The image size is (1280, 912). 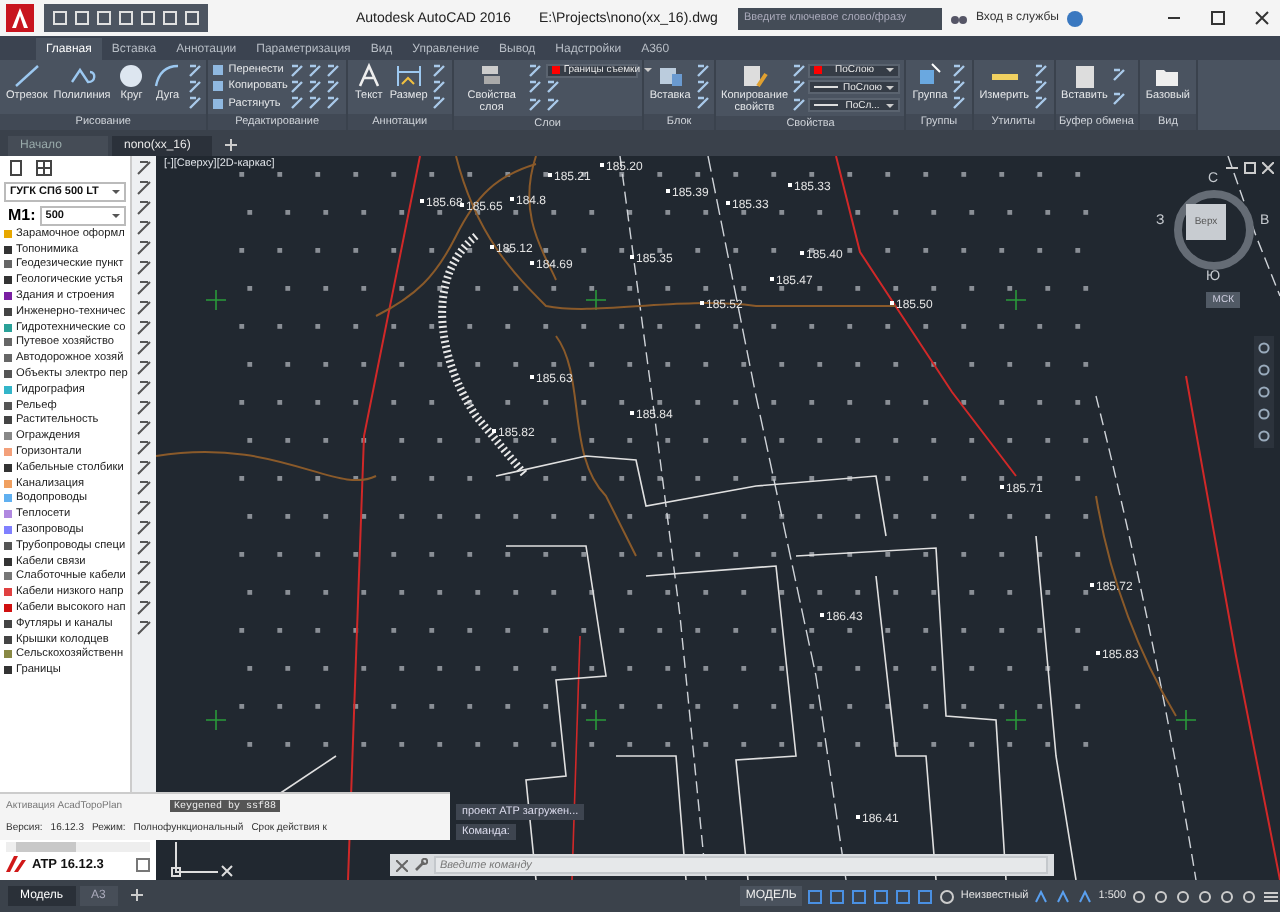 What do you see at coordinates (754, 76) in the screenshot?
I see `brush-icon` at bounding box center [754, 76].